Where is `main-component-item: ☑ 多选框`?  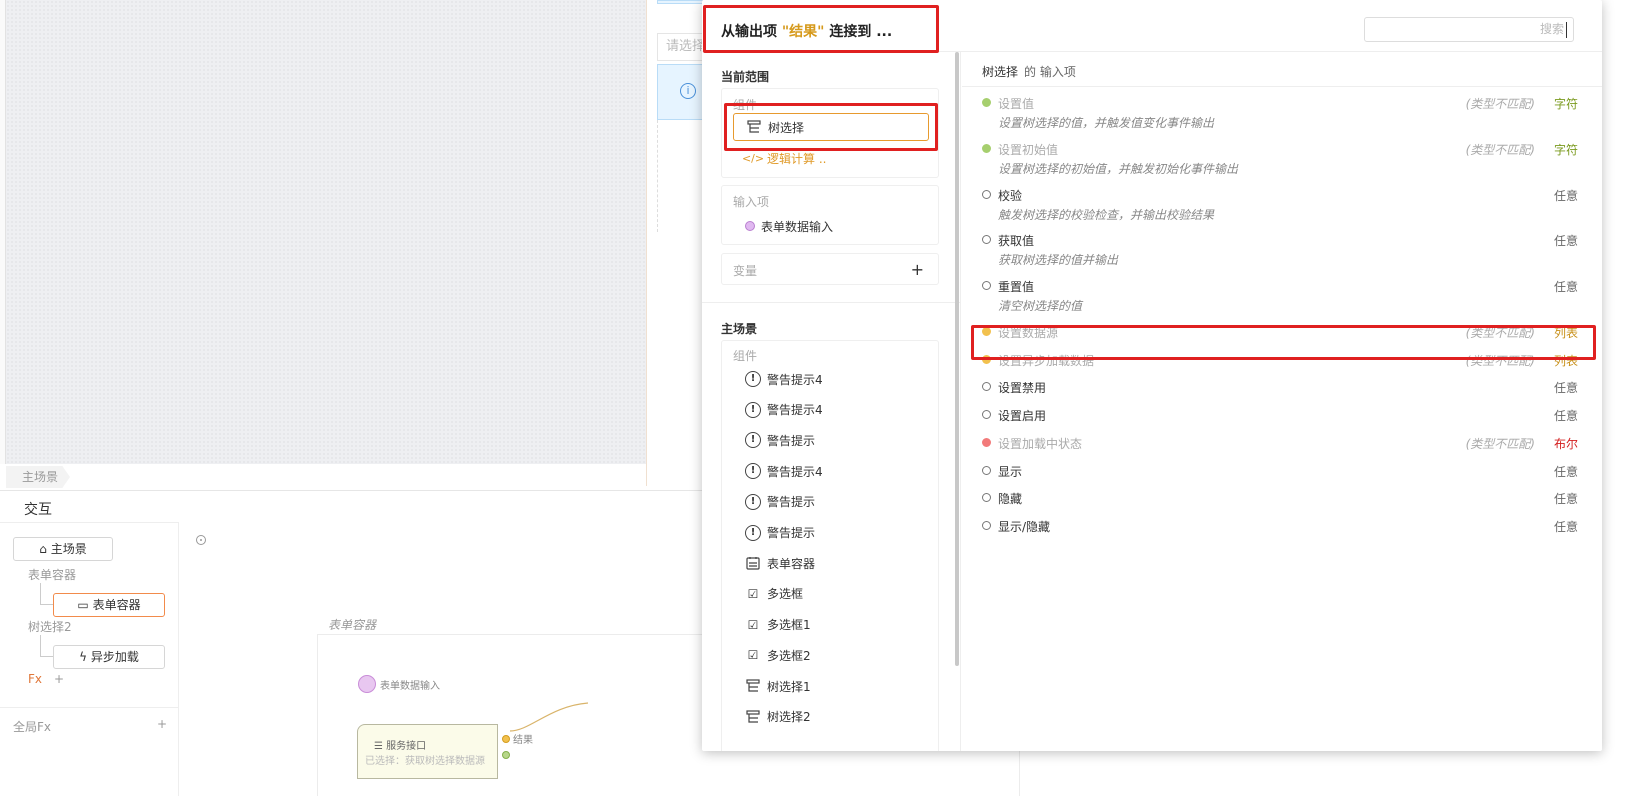 main-component-item: ☑ 多选框 is located at coordinates (831, 594).